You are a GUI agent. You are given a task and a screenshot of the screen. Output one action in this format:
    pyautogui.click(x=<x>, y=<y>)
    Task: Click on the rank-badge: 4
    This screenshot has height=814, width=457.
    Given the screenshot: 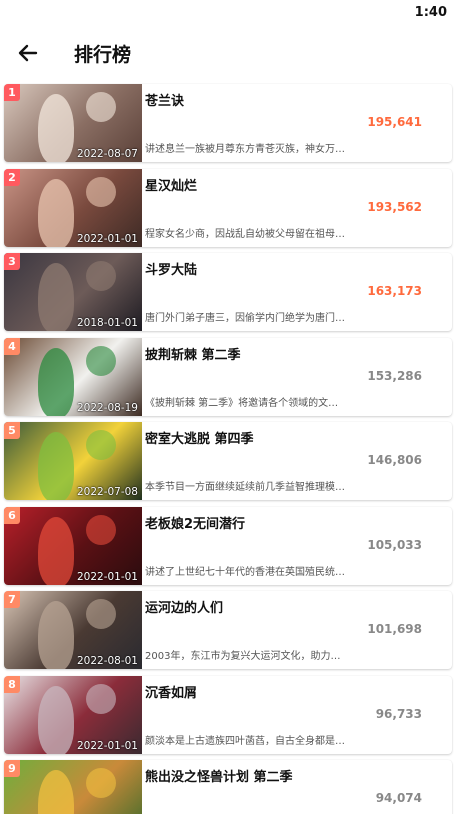 What is the action you would take?
    pyautogui.click(x=12, y=346)
    